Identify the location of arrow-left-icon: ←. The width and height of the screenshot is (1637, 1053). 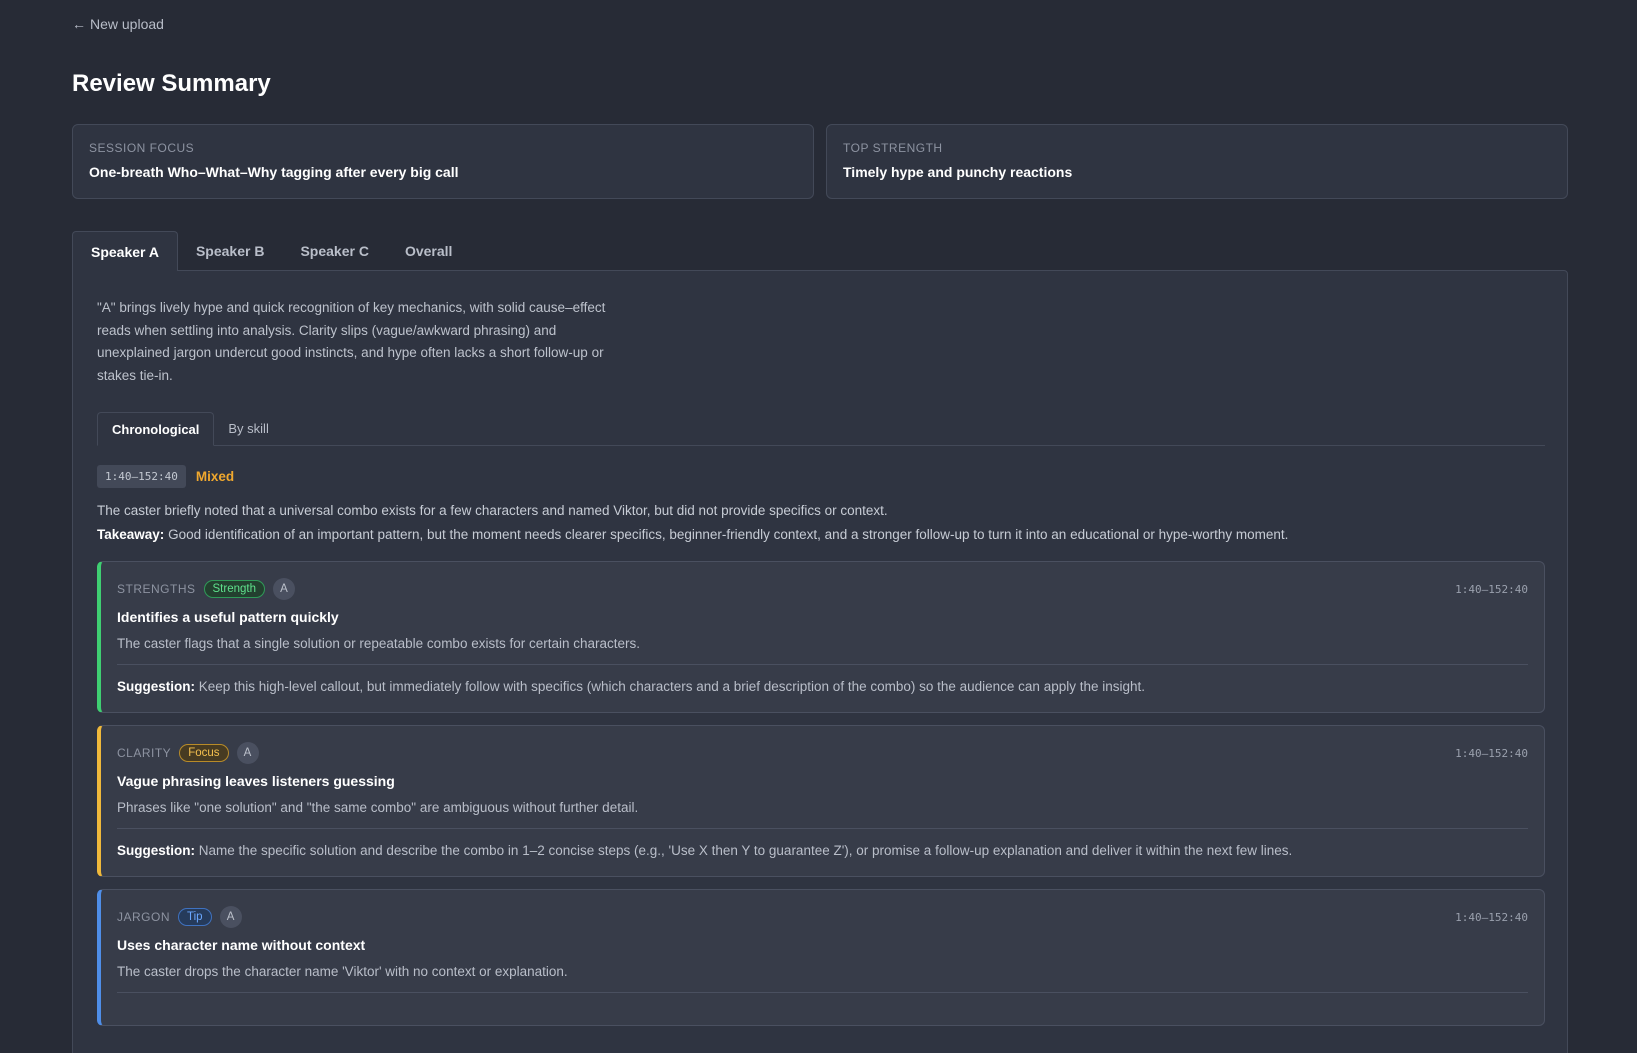
(79, 24).